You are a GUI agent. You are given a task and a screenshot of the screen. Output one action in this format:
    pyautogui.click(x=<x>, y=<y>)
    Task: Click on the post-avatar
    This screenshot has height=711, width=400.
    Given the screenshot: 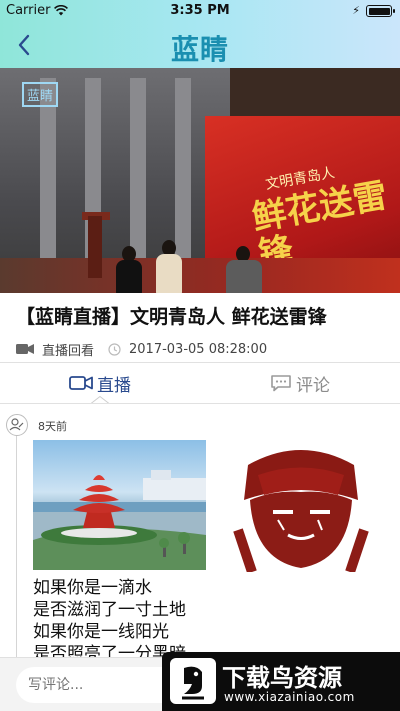 What is the action you would take?
    pyautogui.click(x=17, y=425)
    